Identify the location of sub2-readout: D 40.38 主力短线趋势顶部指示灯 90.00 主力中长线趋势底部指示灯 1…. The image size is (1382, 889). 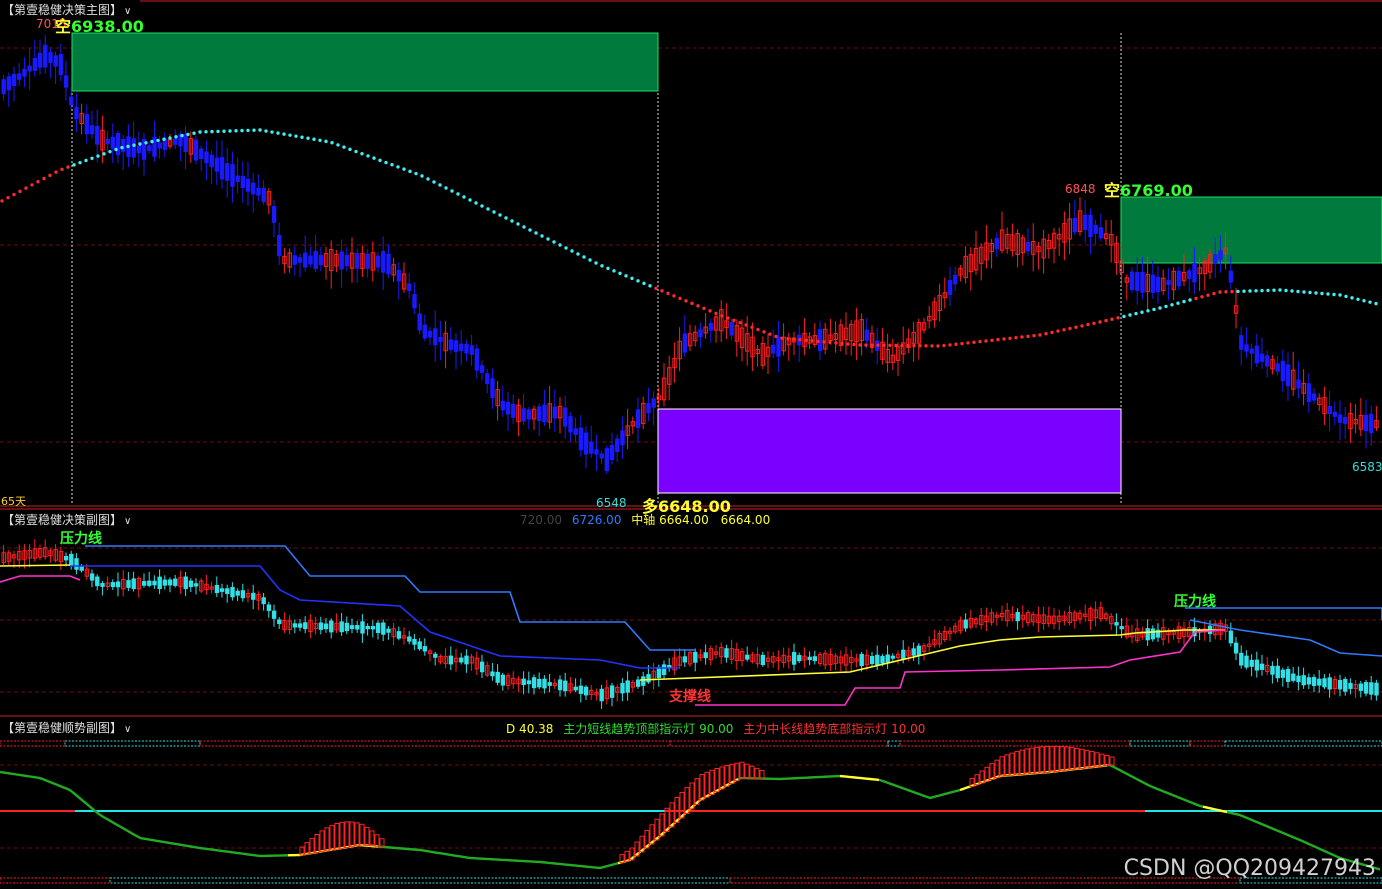
(715, 728).